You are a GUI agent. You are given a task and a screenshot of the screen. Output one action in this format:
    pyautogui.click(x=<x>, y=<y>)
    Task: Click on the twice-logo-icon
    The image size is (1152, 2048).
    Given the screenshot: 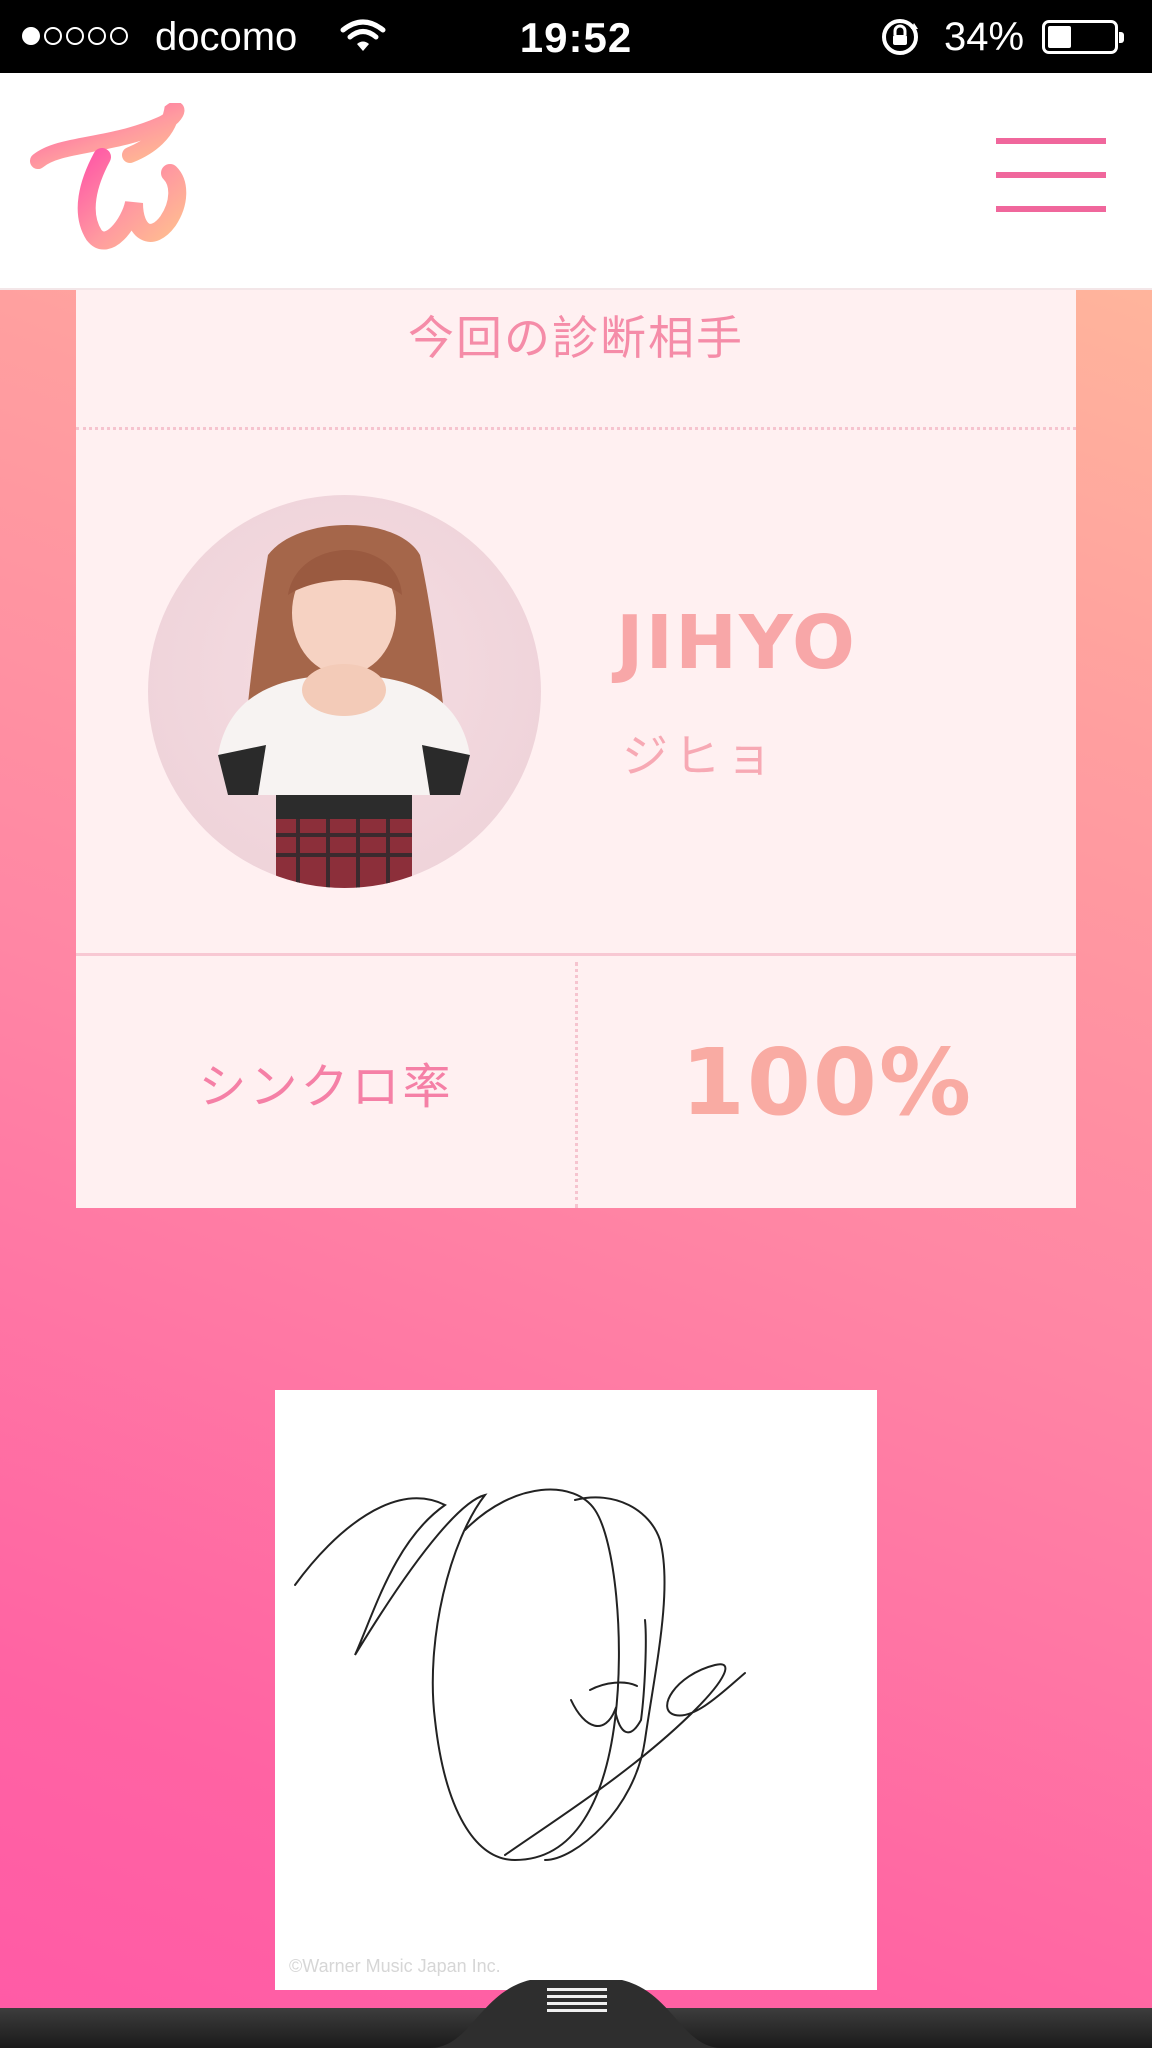 What is the action you would take?
    pyautogui.click(x=115, y=178)
    